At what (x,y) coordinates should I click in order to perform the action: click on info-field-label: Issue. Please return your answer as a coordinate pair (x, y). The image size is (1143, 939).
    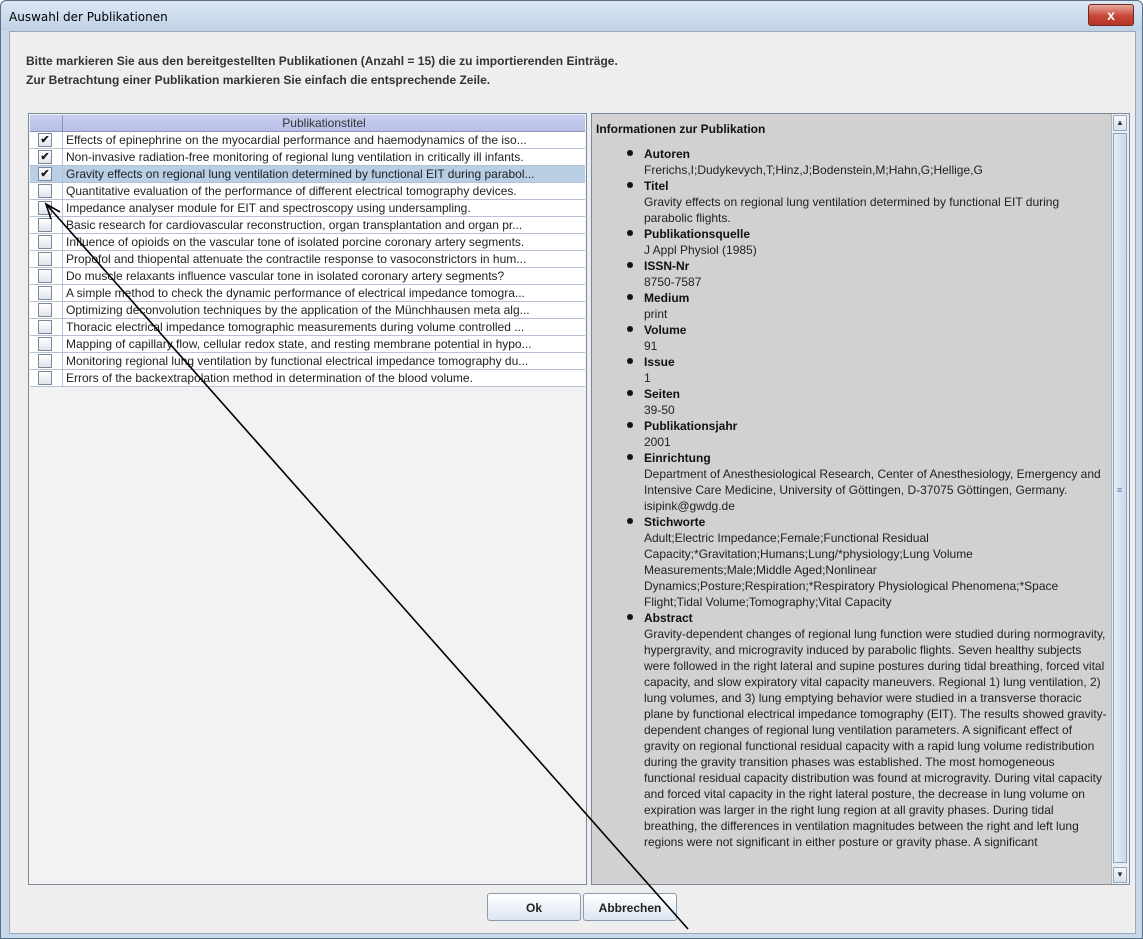
    Looking at the image, I should click on (659, 362).